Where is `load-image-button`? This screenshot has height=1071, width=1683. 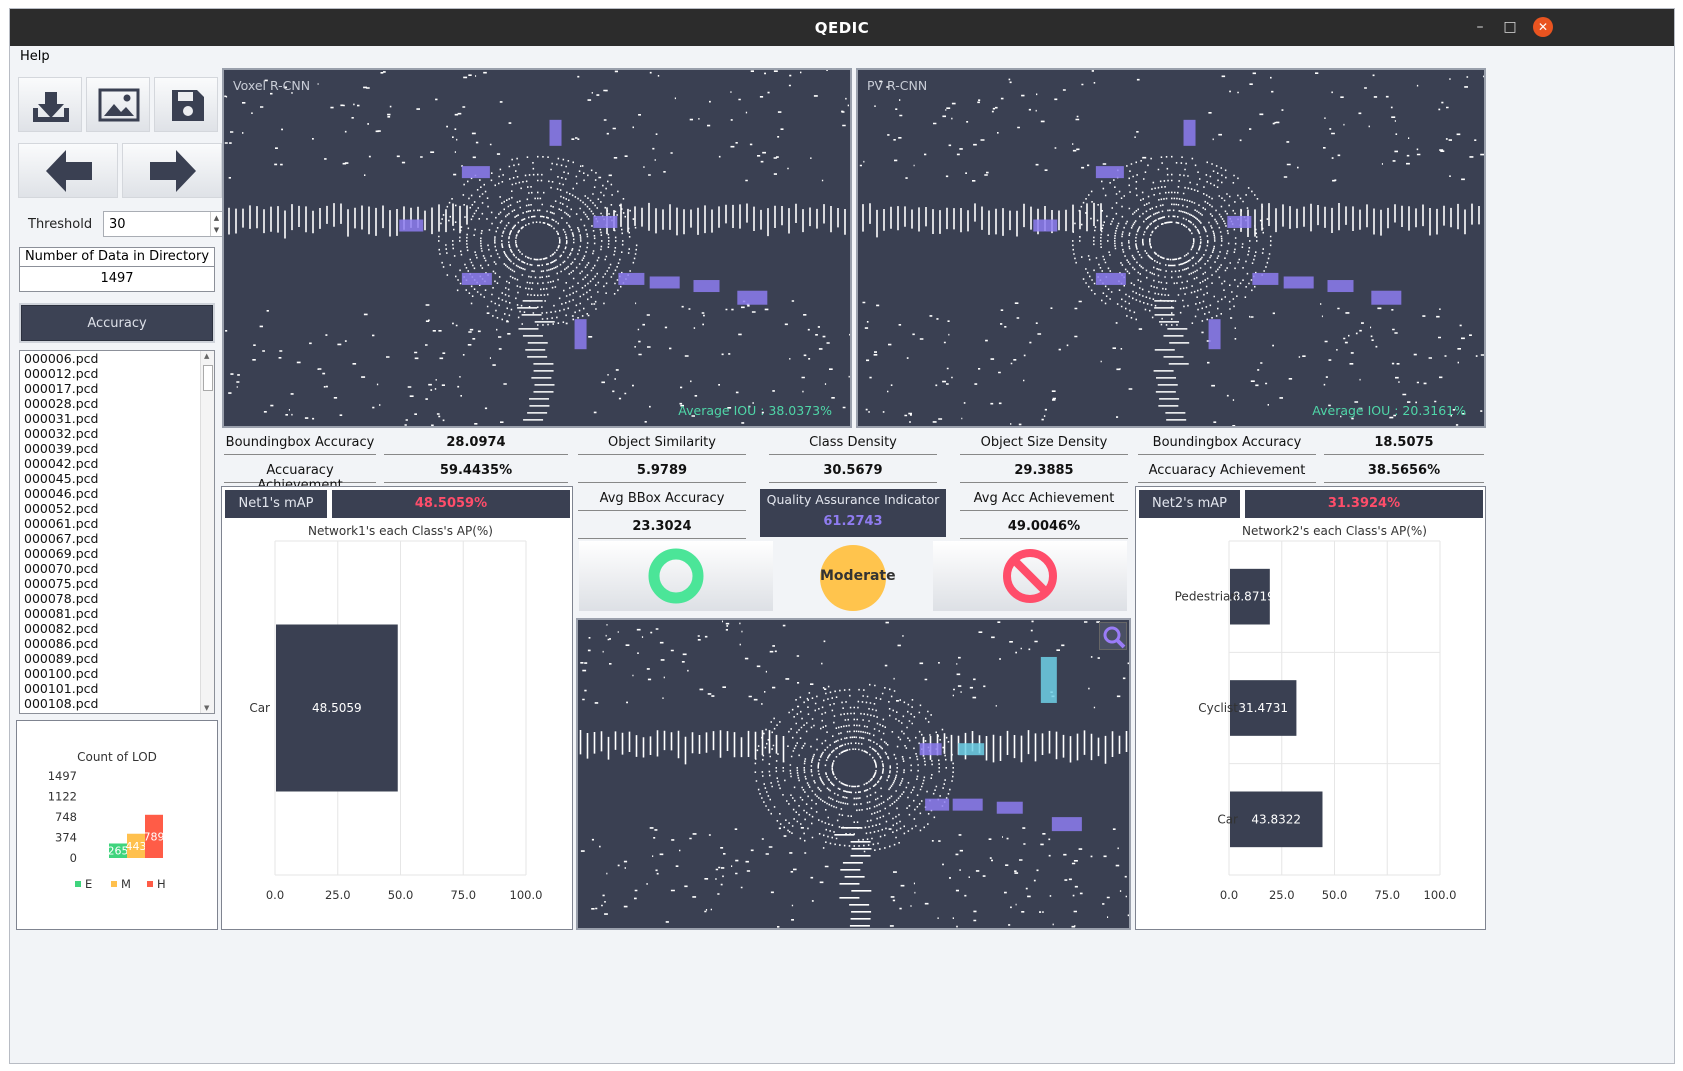
load-image-button is located at coordinates (118, 104).